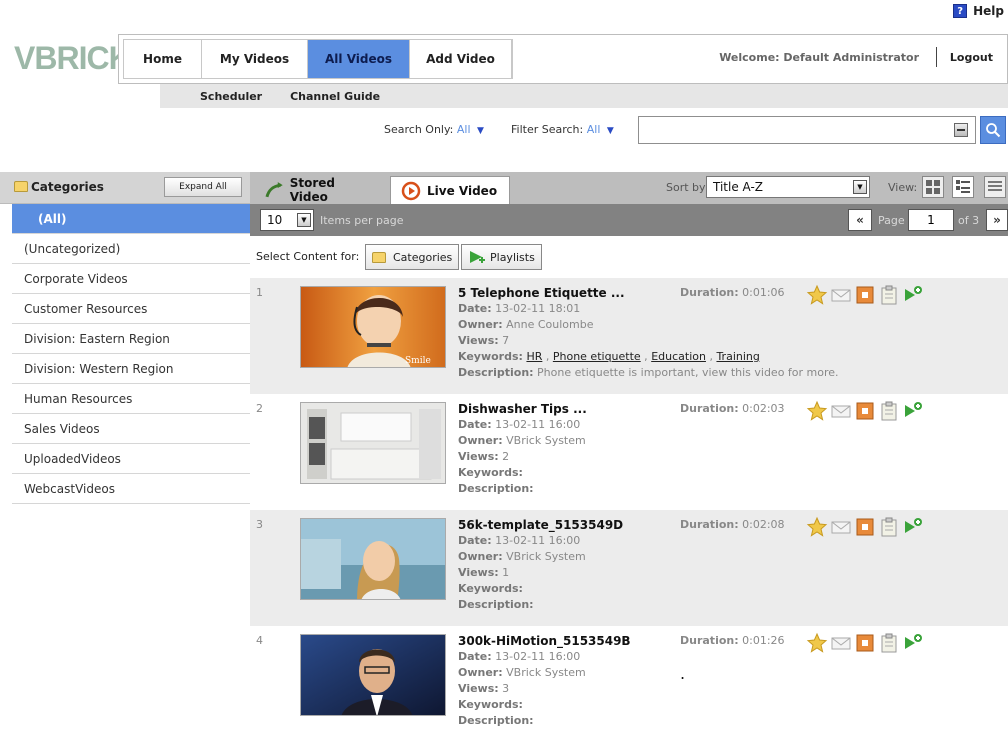  Describe the element at coordinates (259, 408) in the screenshot. I see `row-number: 2` at that location.